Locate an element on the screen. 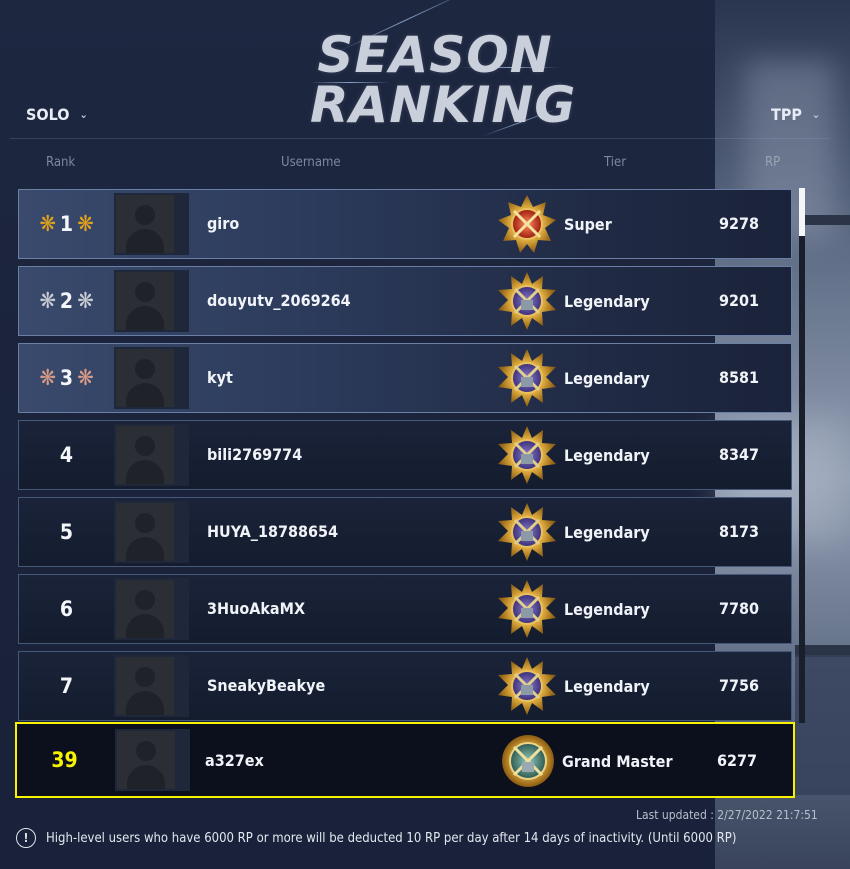 The image size is (850, 869). mode-label: SOLO is located at coordinates (48, 114).